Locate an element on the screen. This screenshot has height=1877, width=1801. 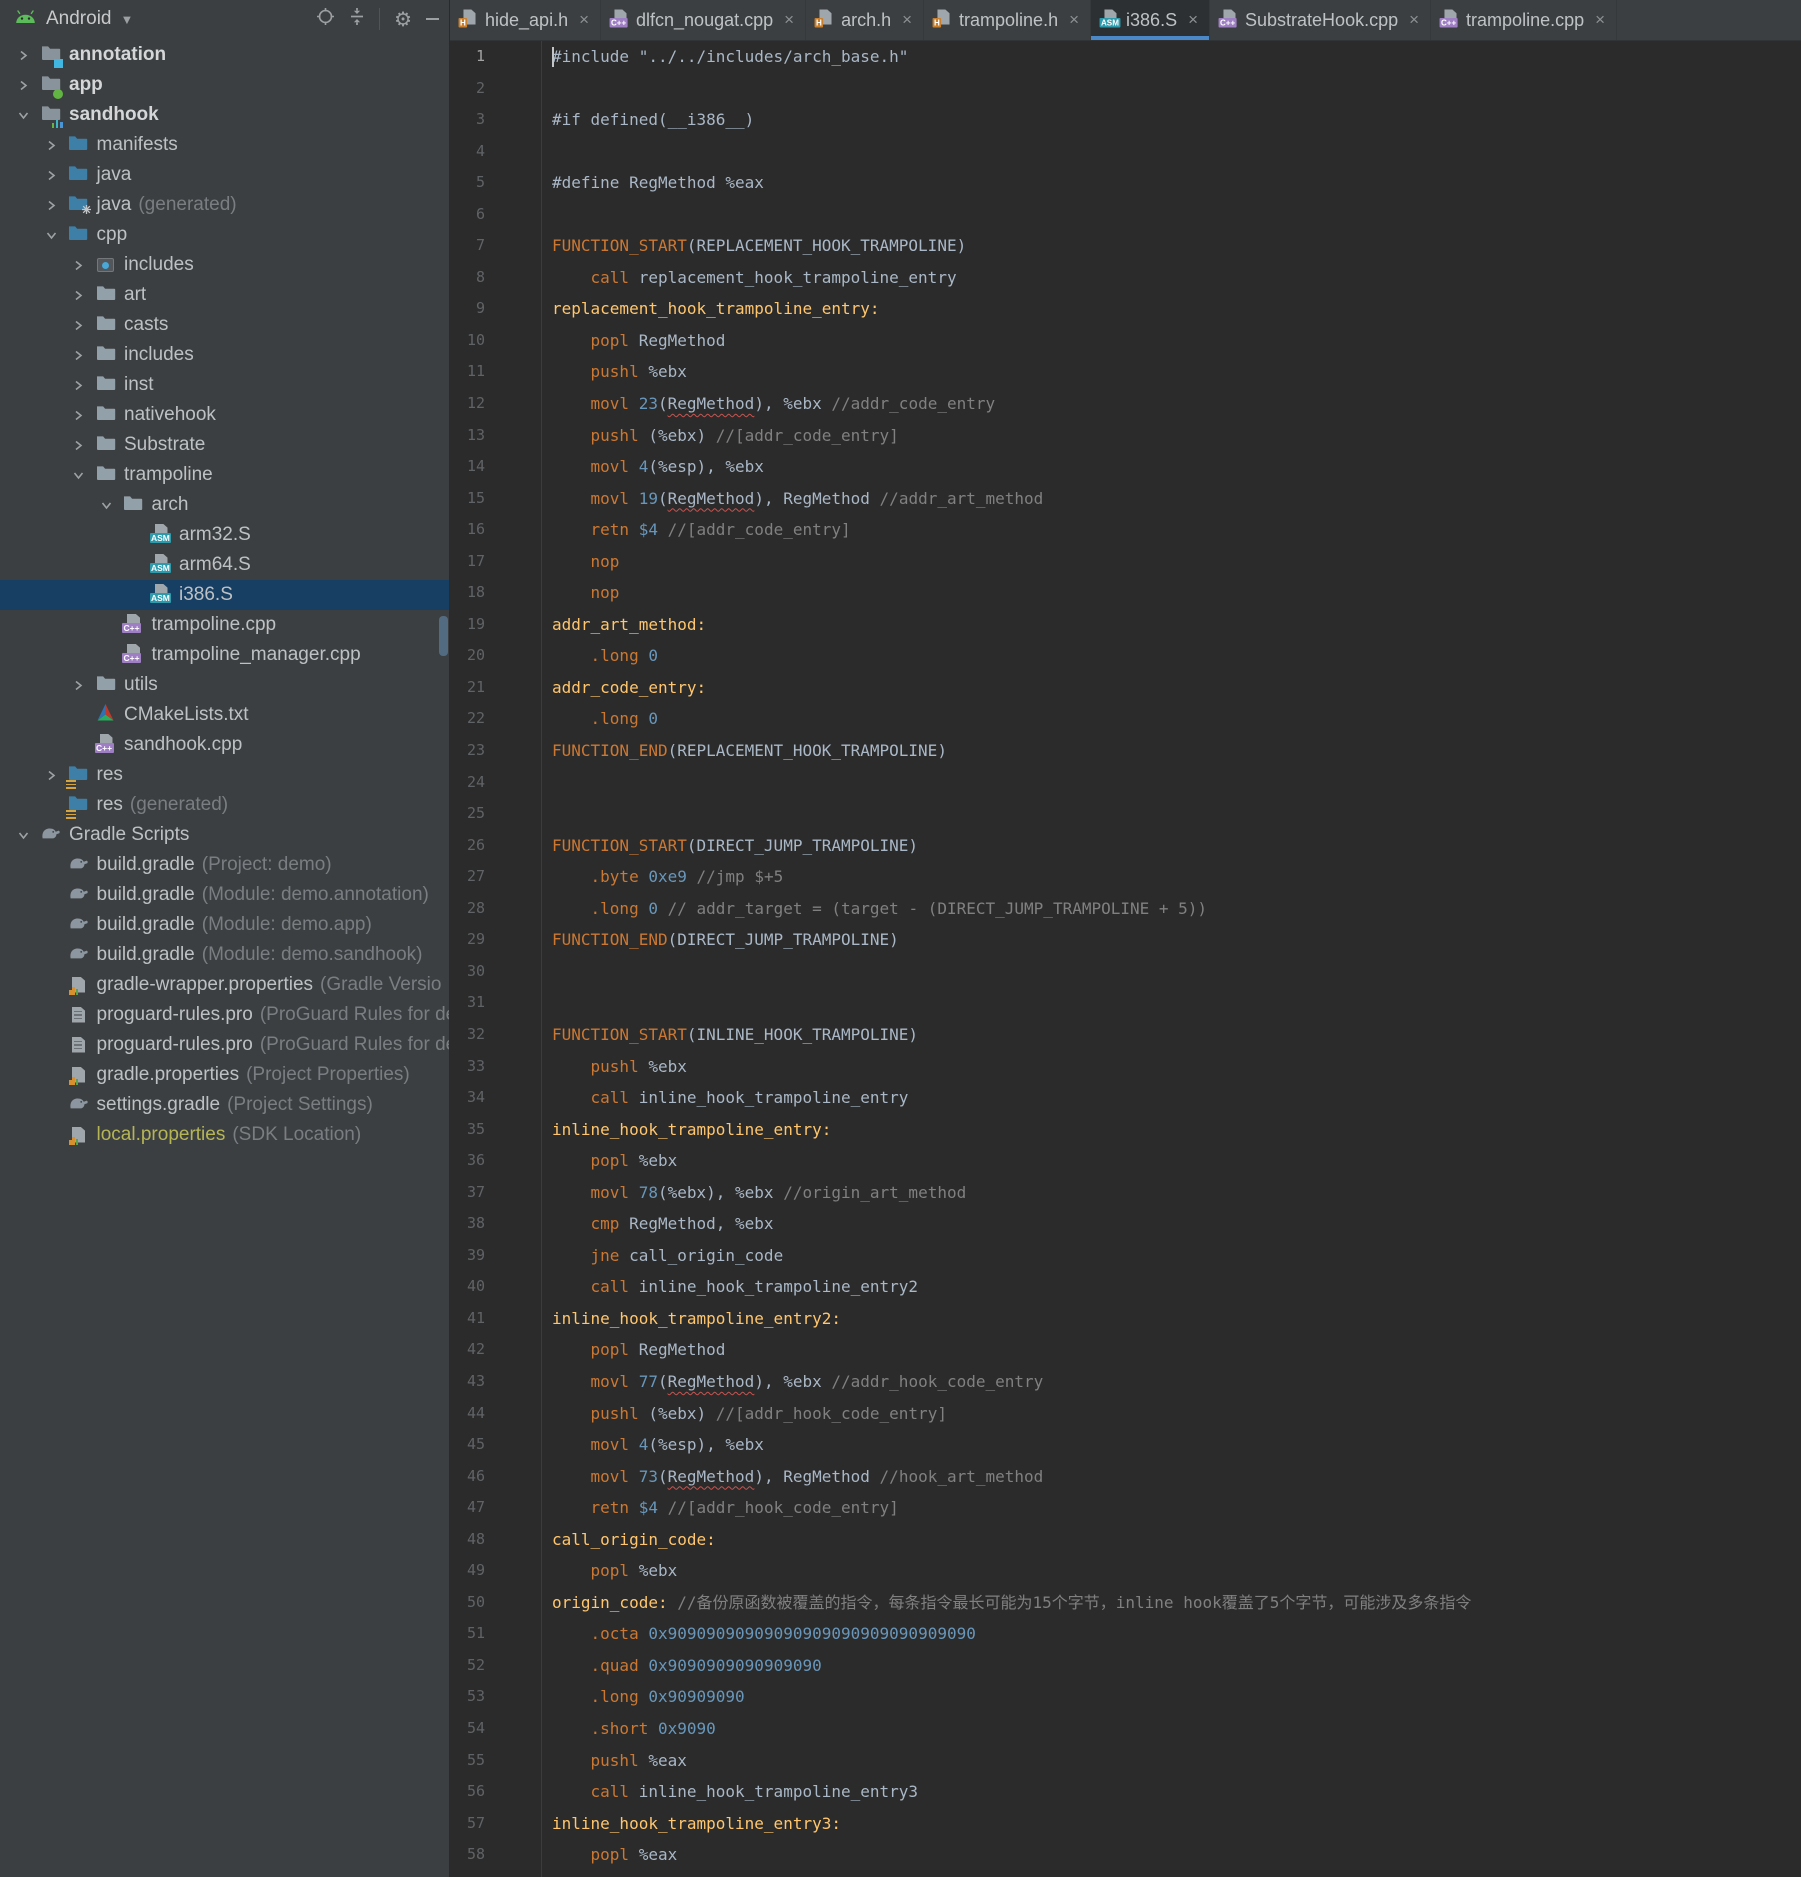
tree-item-build.gradle: build.gradle (Module: demo.sandhook) is located at coordinates (224, 955).